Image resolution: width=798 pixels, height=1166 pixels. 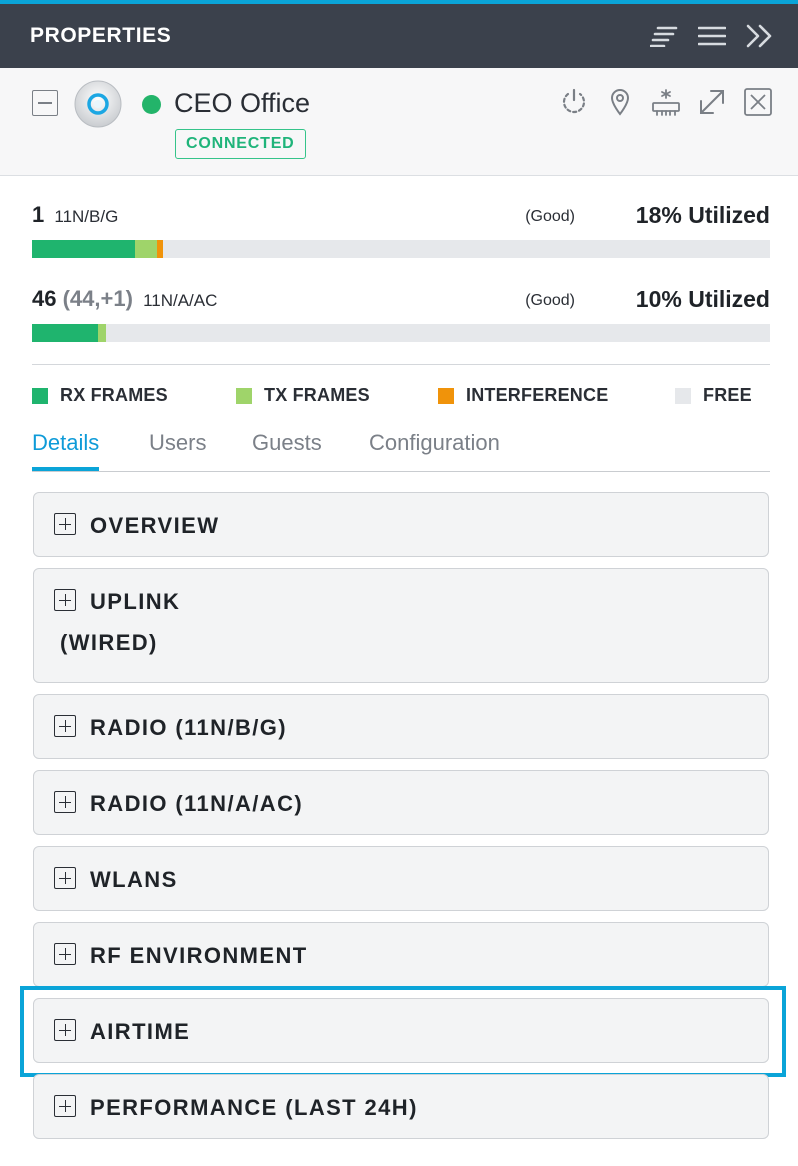 I want to click on properties-header: PROPERTIES, so click(x=399, y=36).